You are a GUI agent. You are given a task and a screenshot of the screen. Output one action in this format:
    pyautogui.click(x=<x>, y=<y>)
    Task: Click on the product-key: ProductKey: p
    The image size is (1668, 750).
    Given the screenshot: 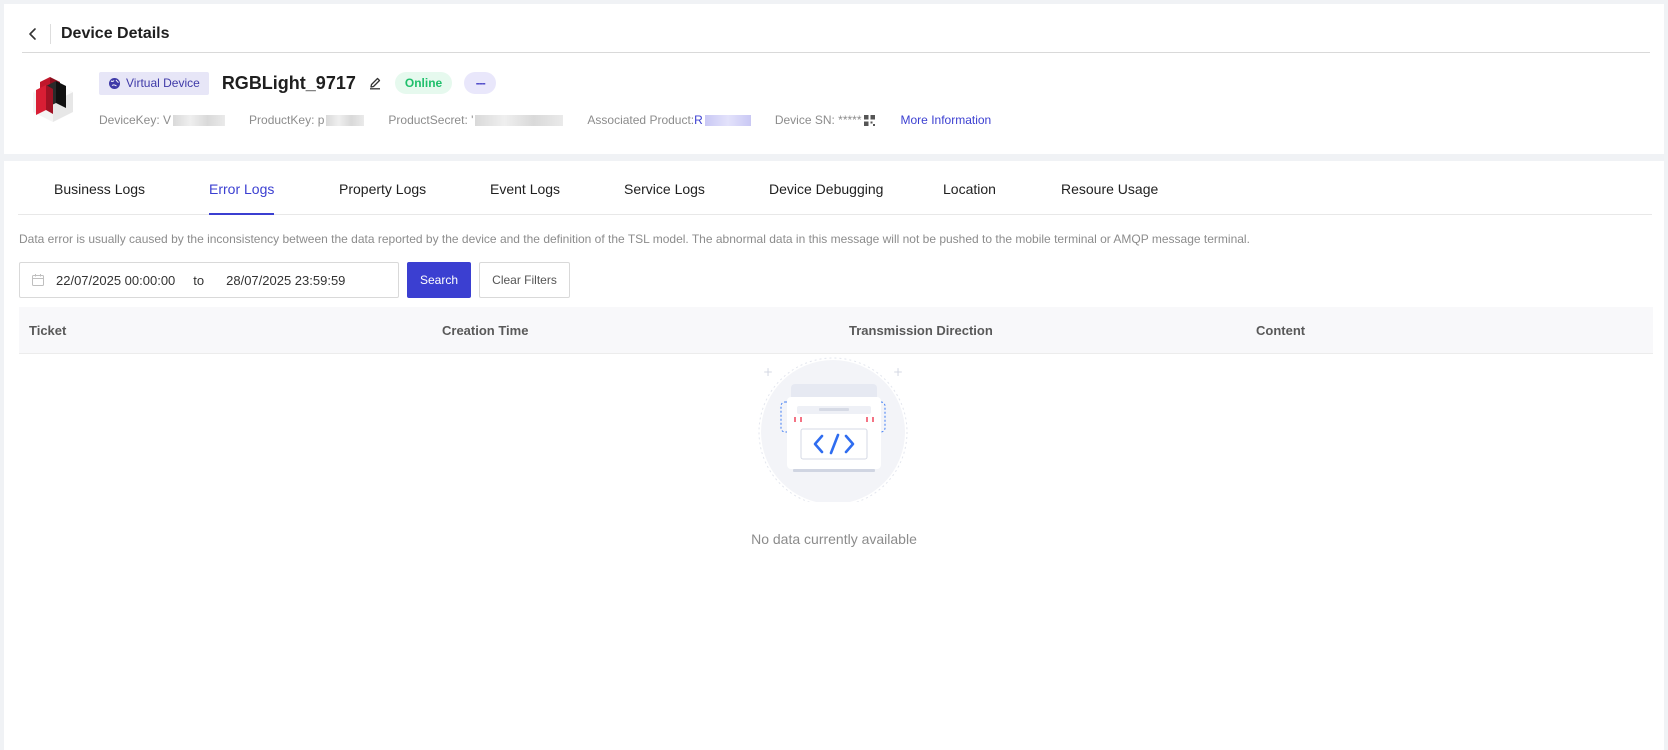 What is the action you would take?
    pyautogui.click(x=307, y=120)
    